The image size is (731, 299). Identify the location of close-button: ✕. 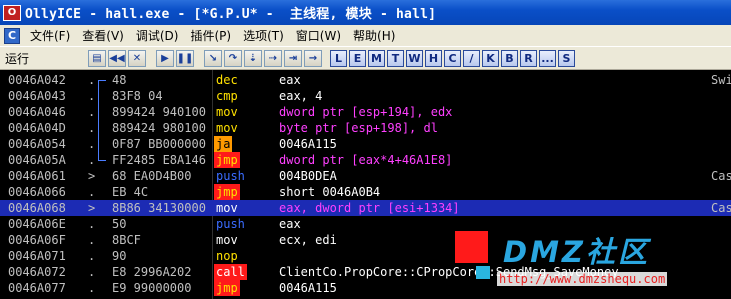
(137, 58).